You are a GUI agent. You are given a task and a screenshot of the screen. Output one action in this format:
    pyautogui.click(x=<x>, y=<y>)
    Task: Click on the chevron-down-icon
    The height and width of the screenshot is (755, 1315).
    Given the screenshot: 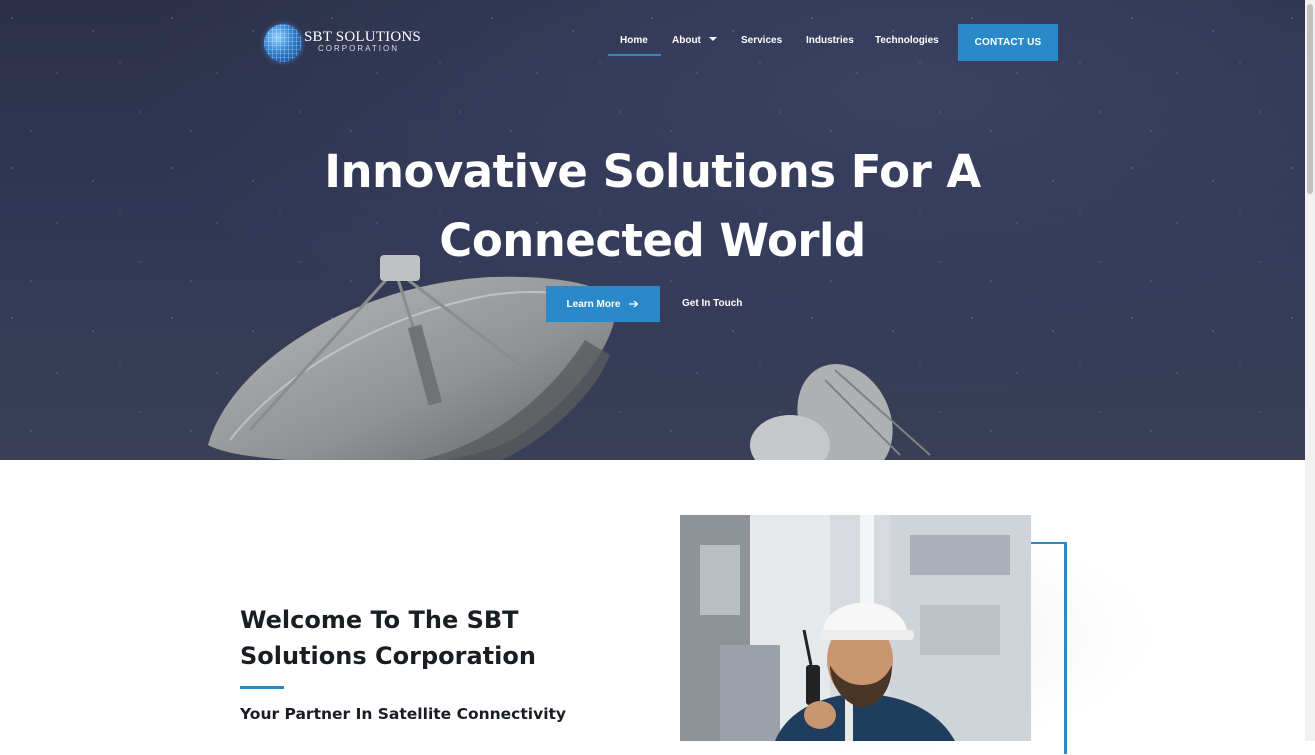 What is the action you would take?
    pyautogui.click(x=712, y=39)
    